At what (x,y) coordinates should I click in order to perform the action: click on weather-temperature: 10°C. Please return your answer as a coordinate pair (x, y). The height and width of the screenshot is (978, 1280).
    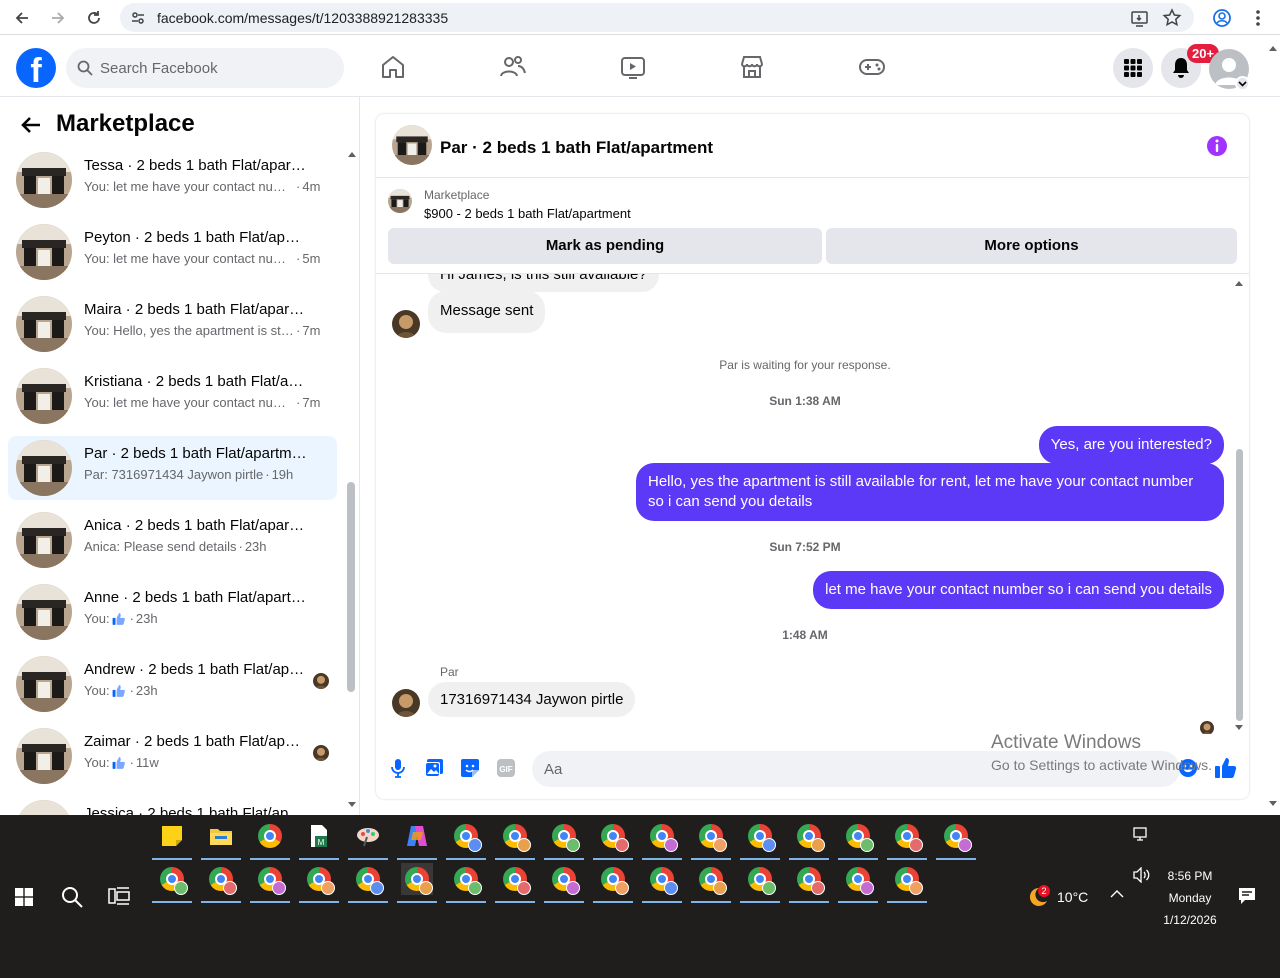
    Looking at the image, I should click on (1072, 897).